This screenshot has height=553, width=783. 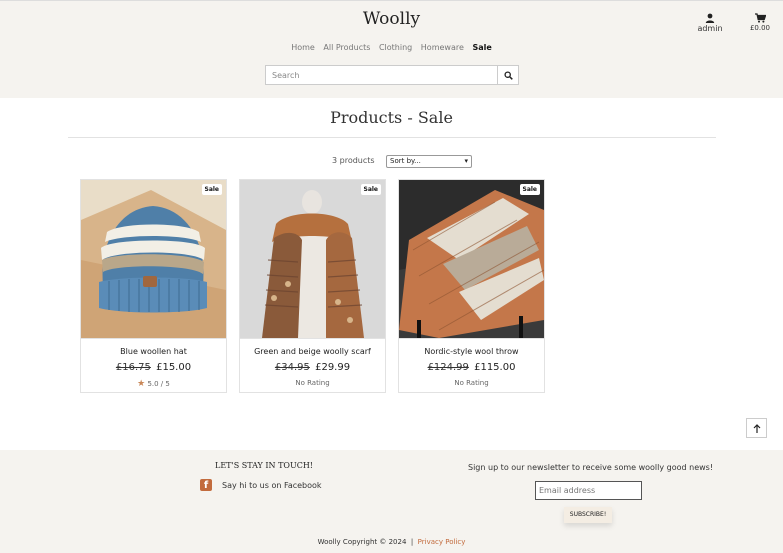 I want to click on search-input, so click(x=381, y=75).